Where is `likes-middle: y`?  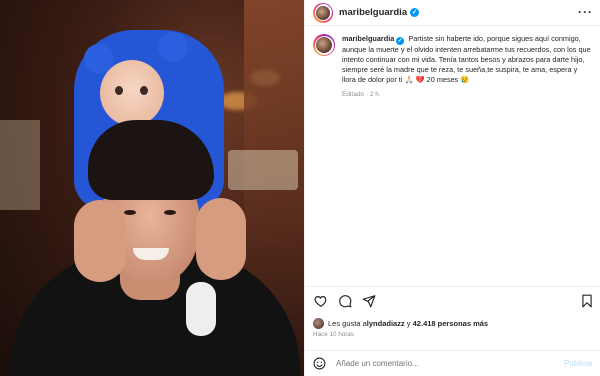 likes-middle: y is located at coordinates (408, 323).